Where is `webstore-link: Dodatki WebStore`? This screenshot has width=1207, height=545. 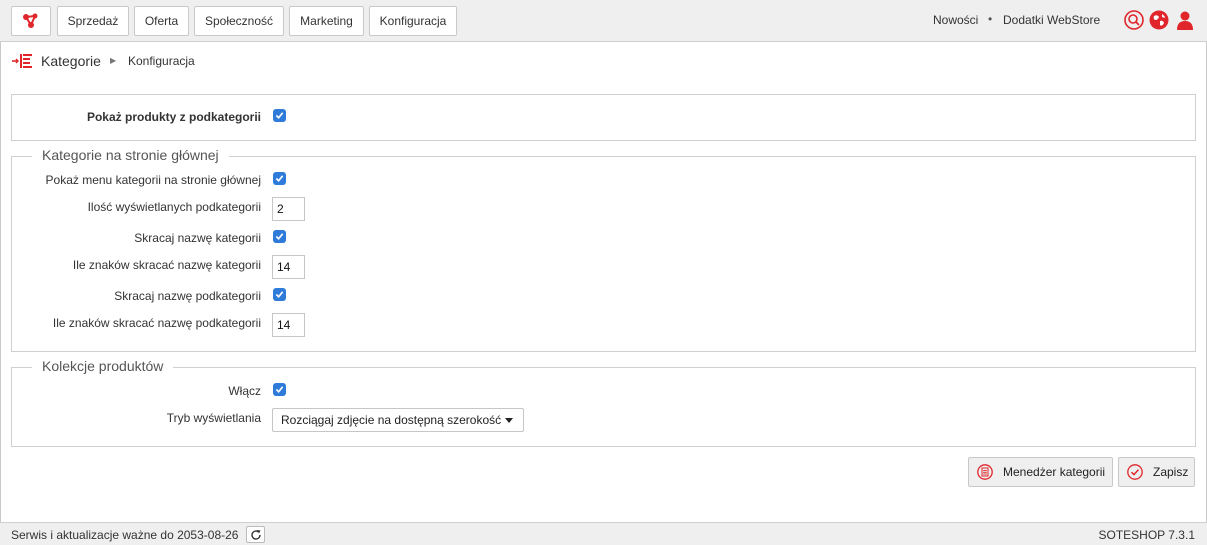
webstore-link: Dodatki WebStore is located at coordinates (1051, 20).